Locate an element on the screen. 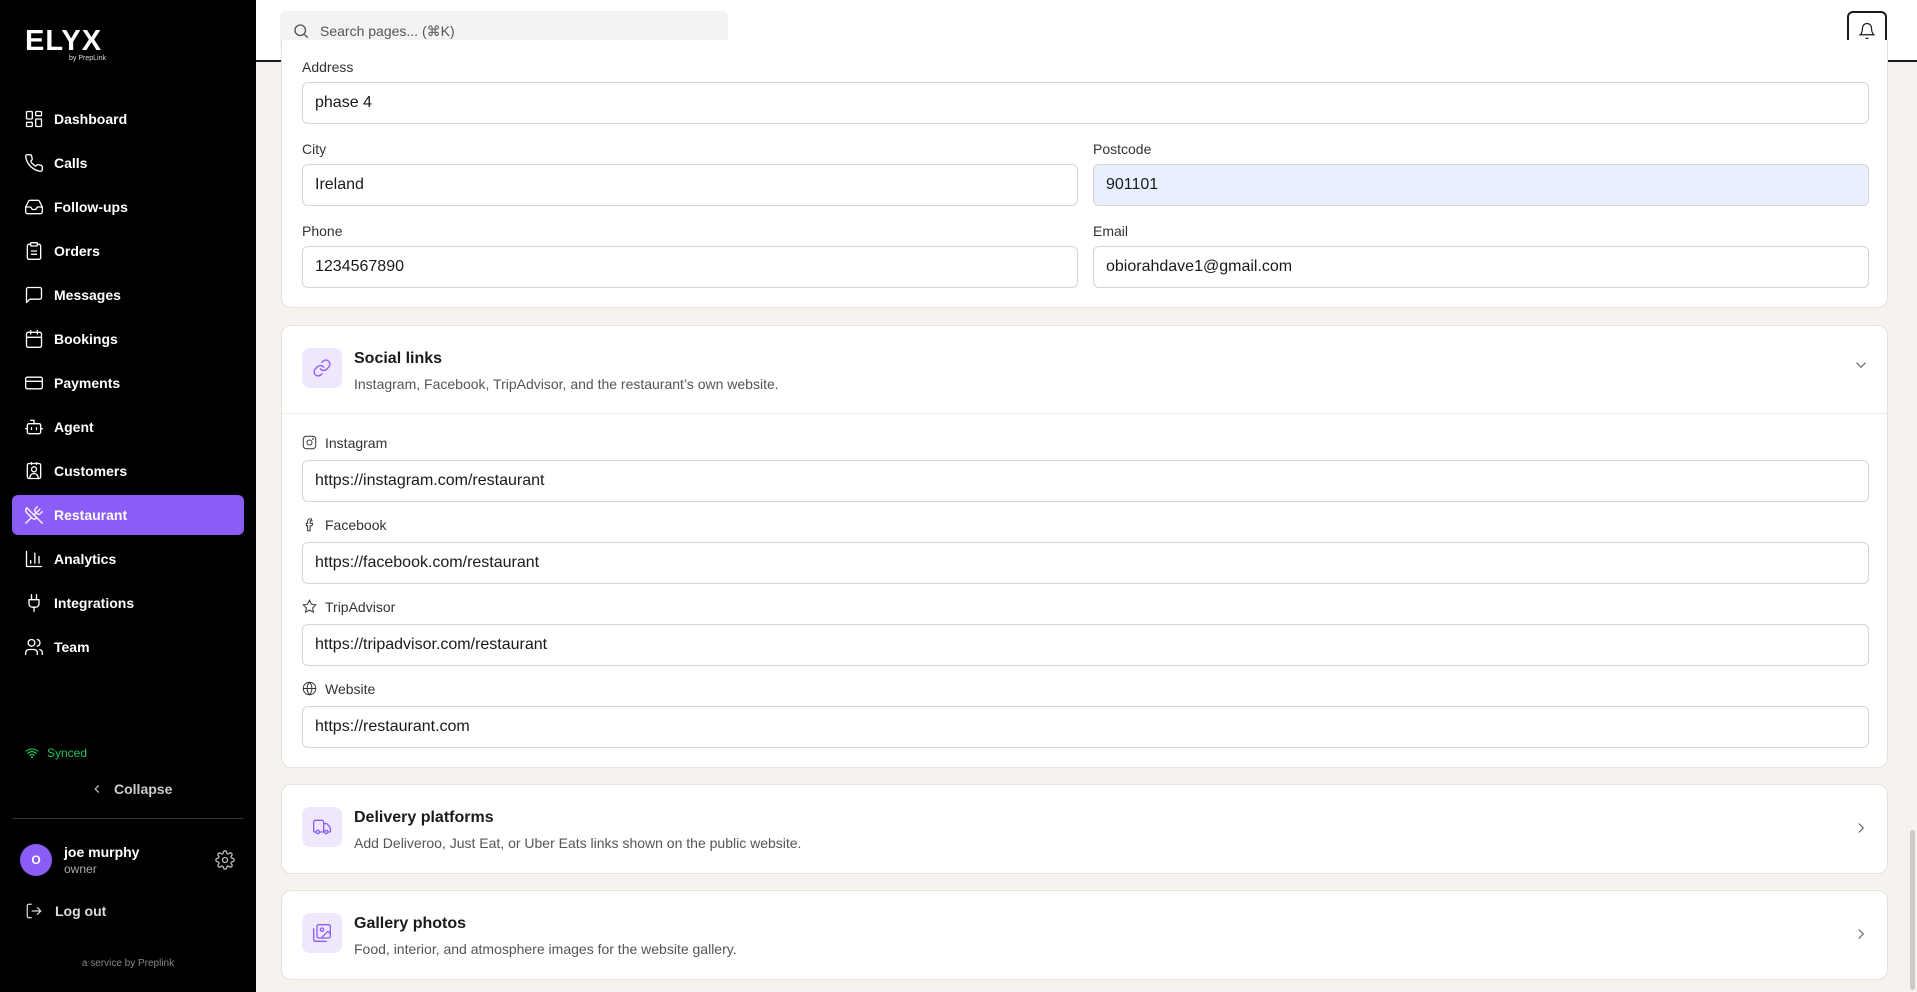 The width and height of the screenshot is (1917, 992). phone-icon is located at coordinates (34, 162).